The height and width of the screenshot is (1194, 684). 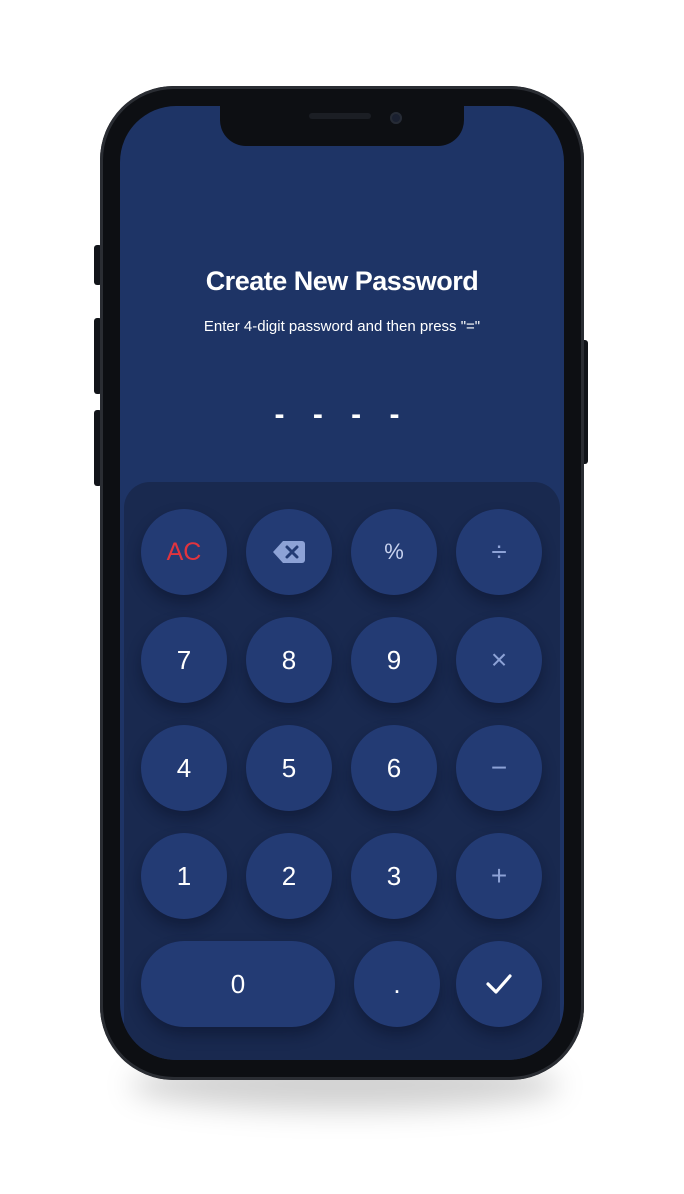 I want to click on key-label: +, so click(x=499, y=875).